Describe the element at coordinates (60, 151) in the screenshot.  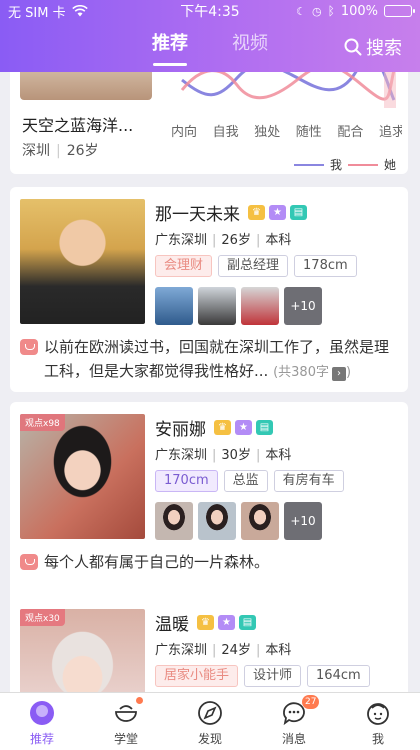
I see `profile-meta: 深圳 | 26岁` at that location.